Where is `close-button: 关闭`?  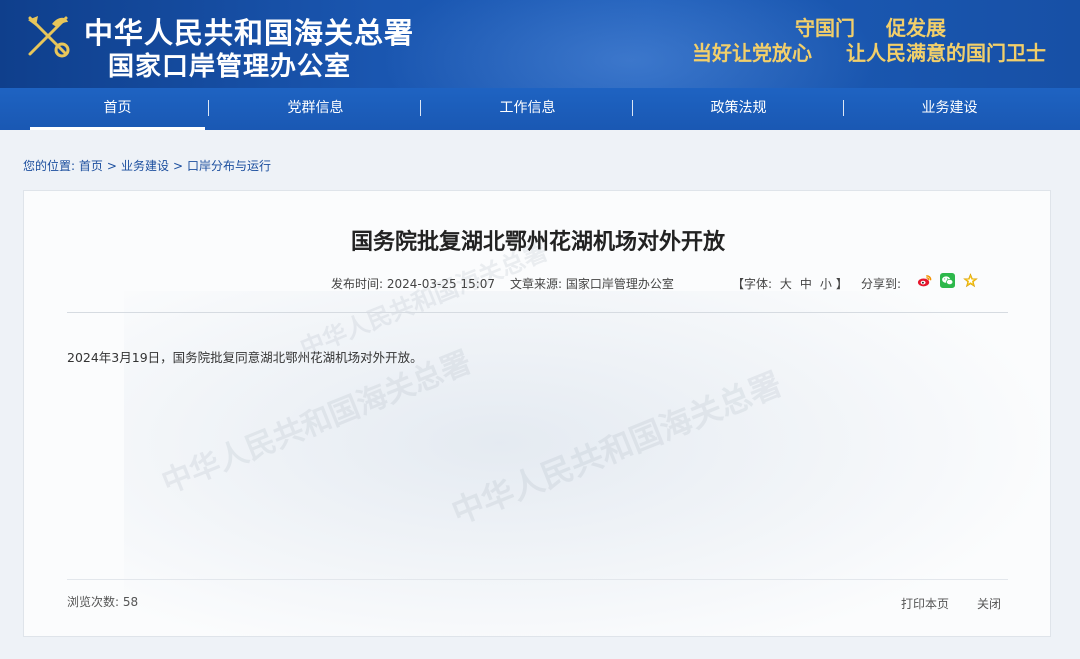 close-button: 关闭 is located at coordinates (989, 603).